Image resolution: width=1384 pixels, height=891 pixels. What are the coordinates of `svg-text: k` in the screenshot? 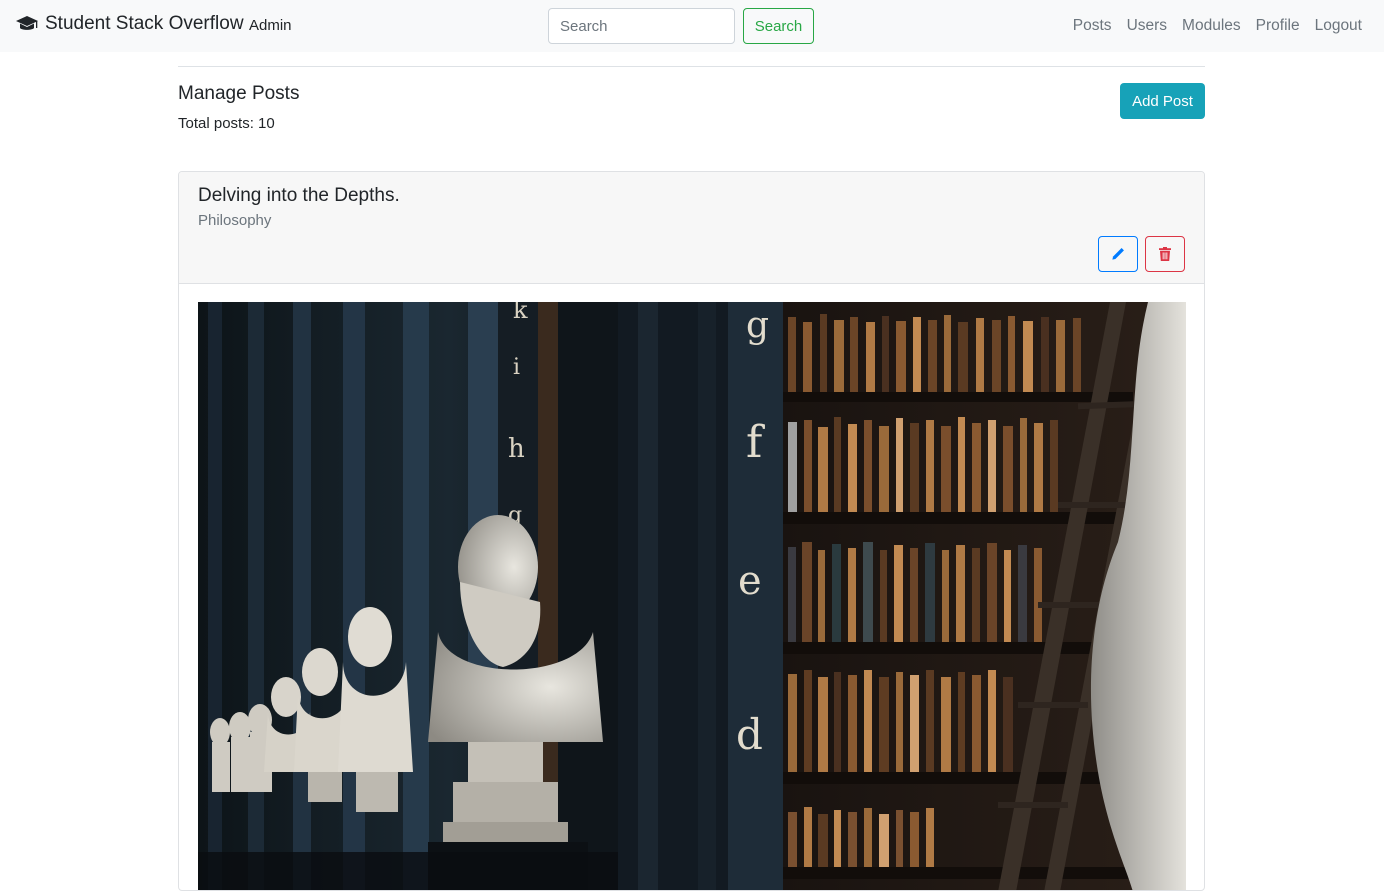 It's located at (520, 313).